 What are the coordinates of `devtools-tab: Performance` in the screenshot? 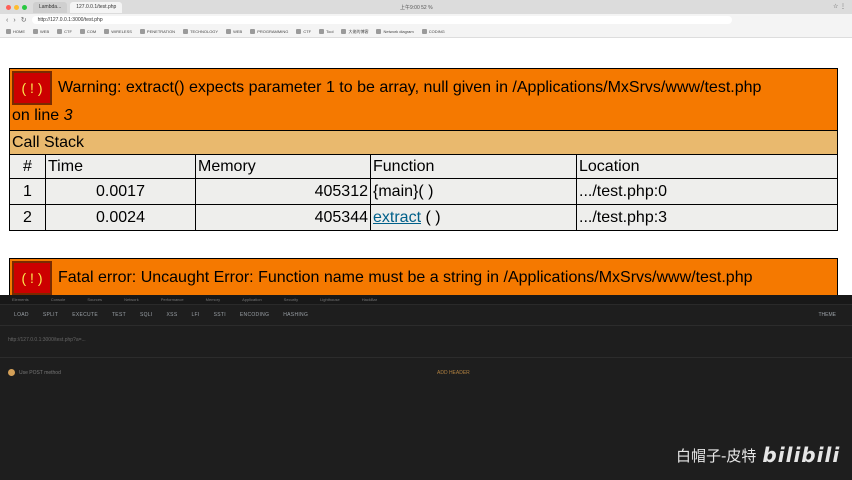 It's located at (172, 299).